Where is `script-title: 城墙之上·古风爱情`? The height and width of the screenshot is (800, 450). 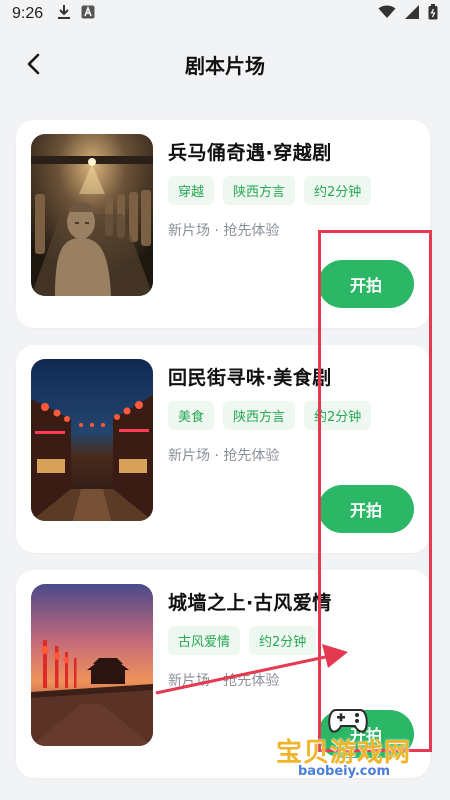 script-title: 城墙之上·古风爱情 is located at coordinates (250, 603).